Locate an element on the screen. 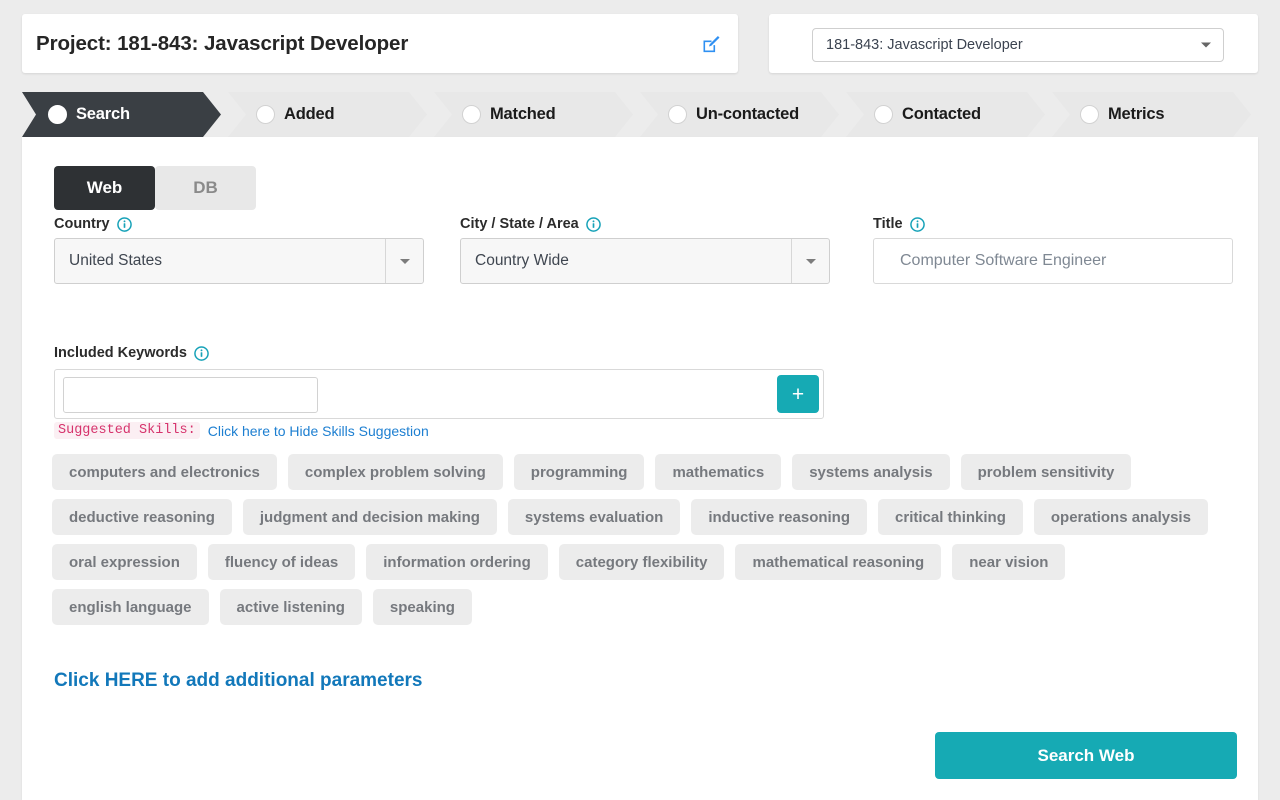 Image resolution: width=1280 pixels, height=800 pixels. step-search: Search is located at coordinates (121, 114).